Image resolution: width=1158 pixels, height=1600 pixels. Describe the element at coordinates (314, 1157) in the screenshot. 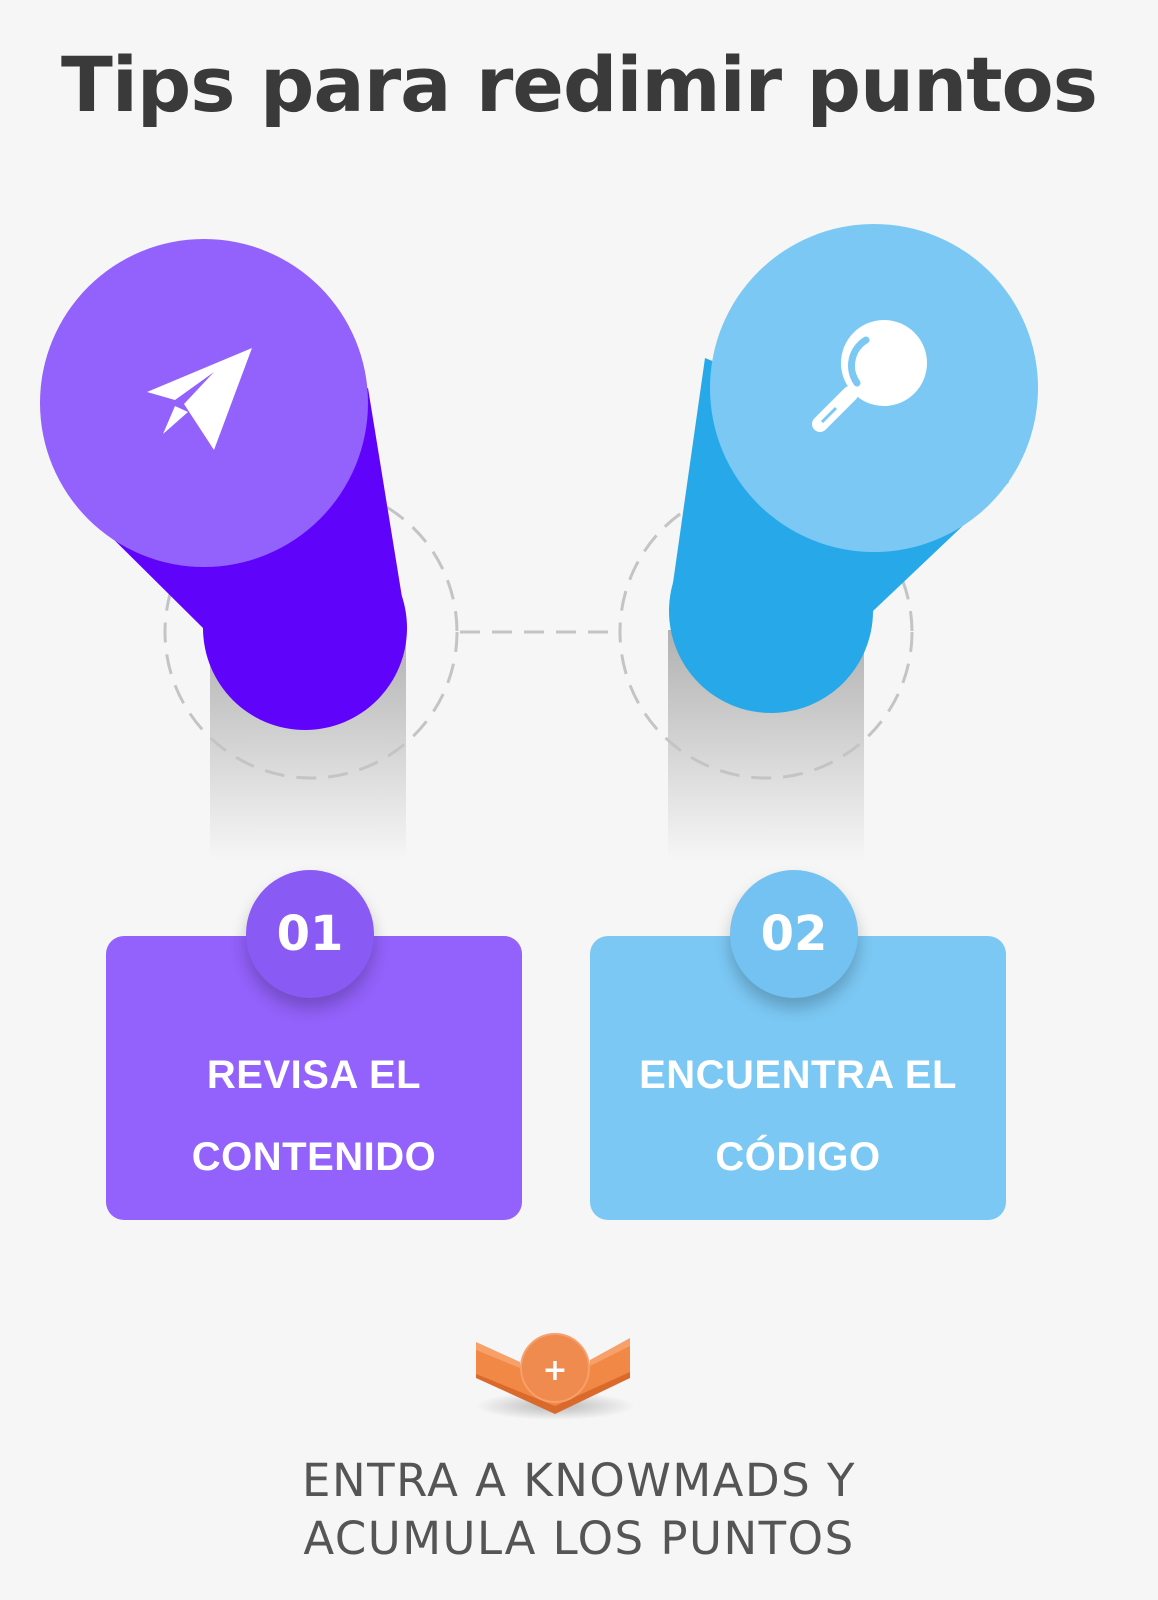

I see `step-1-line-2: CONTENIDO` at that location.